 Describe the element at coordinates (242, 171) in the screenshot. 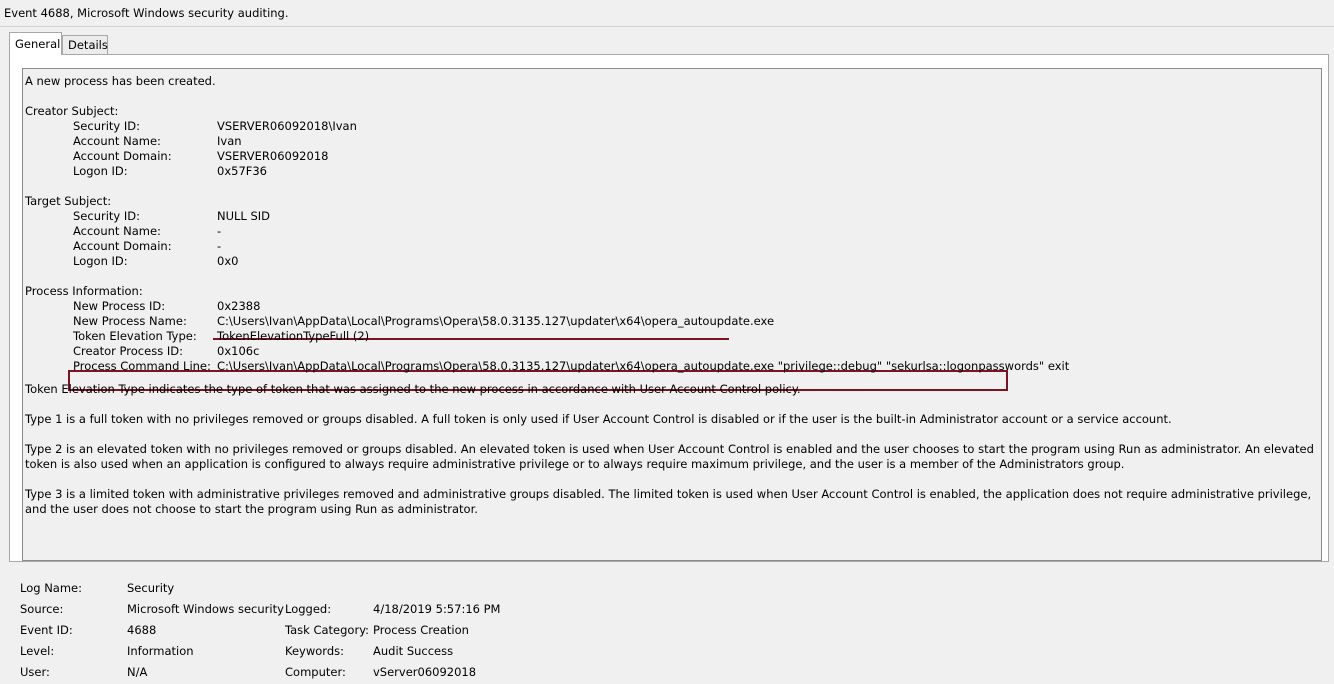

I see `creator-logon-id-value: 0x57F36` at that location.